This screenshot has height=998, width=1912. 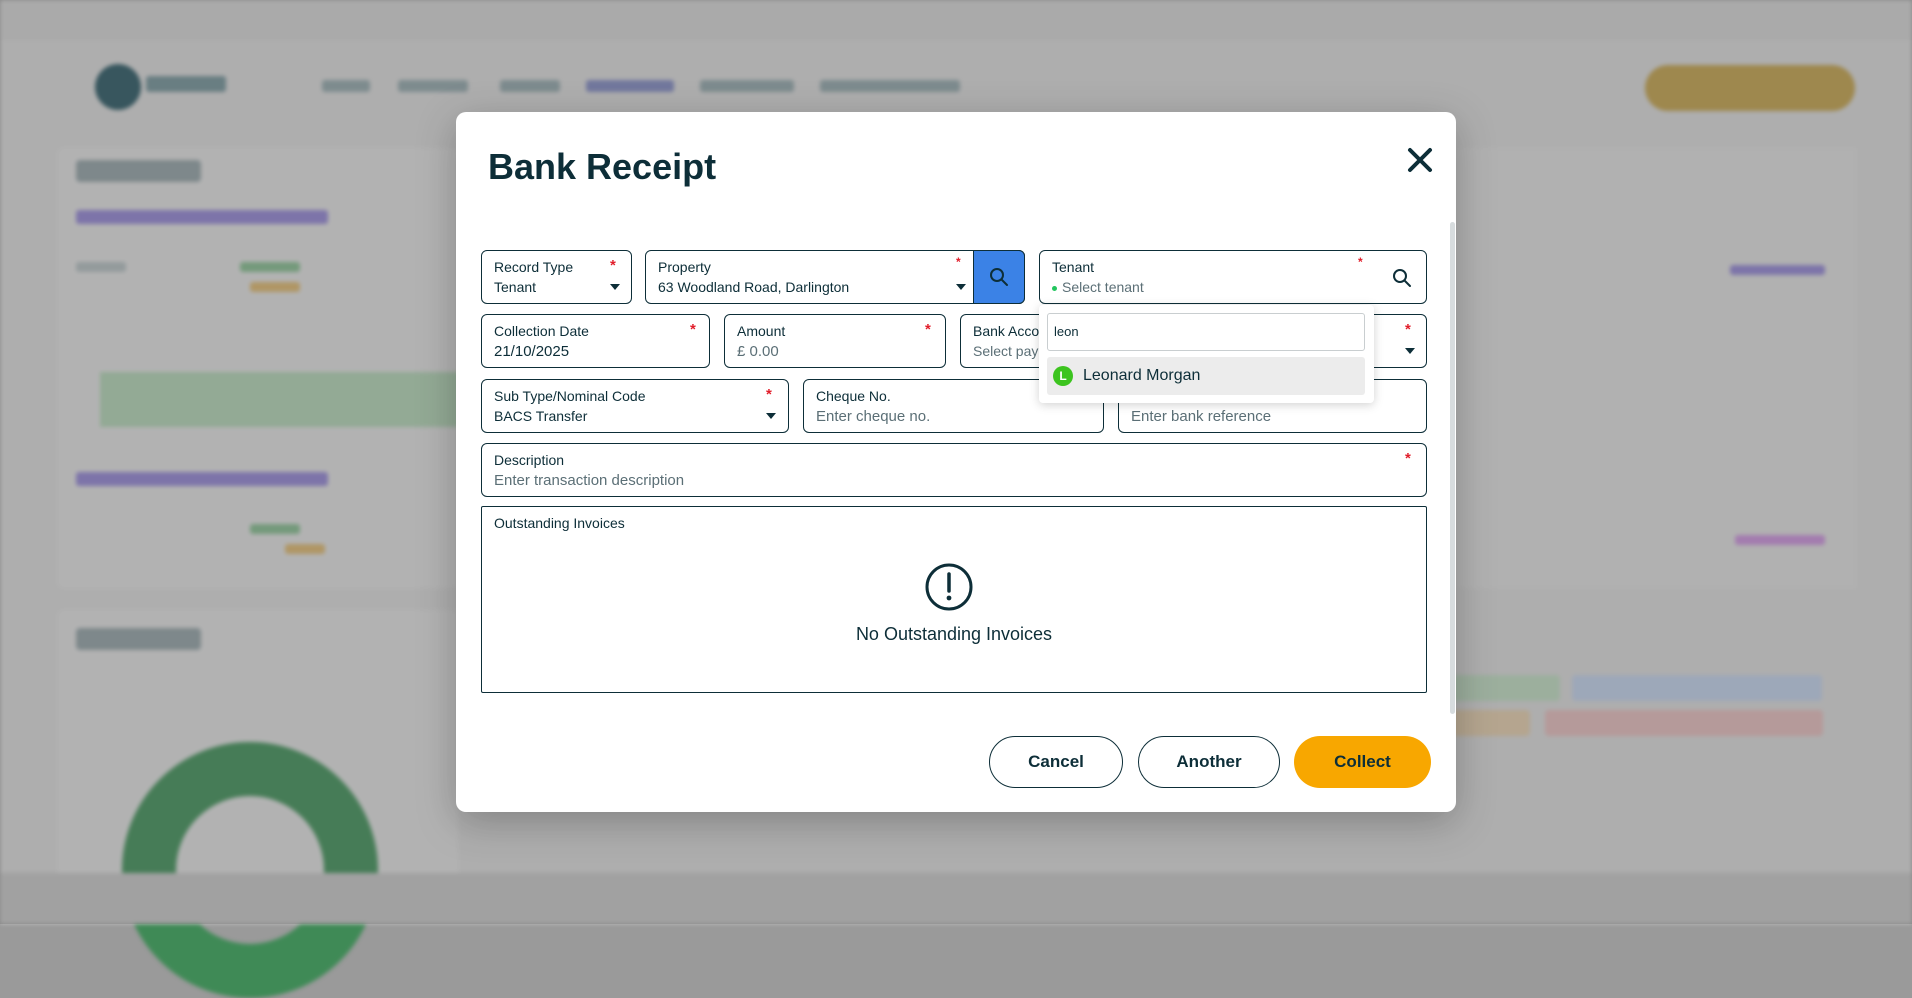 What do you see at coordinates (758, 351) in the screenshot?
I see `amount-placeholder: £ 0.00` at bounding box center [758, 351].